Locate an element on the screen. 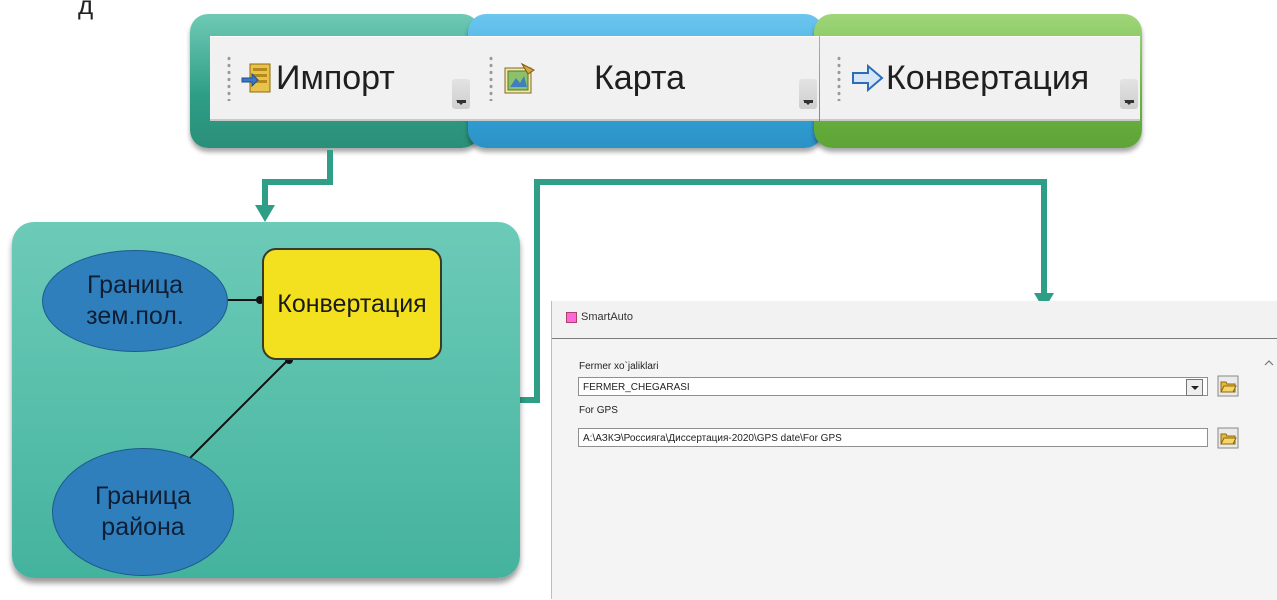 The width and height of the screenshot is (1277, 600). chevron-down-icon is located at coordinates (1194, 387).